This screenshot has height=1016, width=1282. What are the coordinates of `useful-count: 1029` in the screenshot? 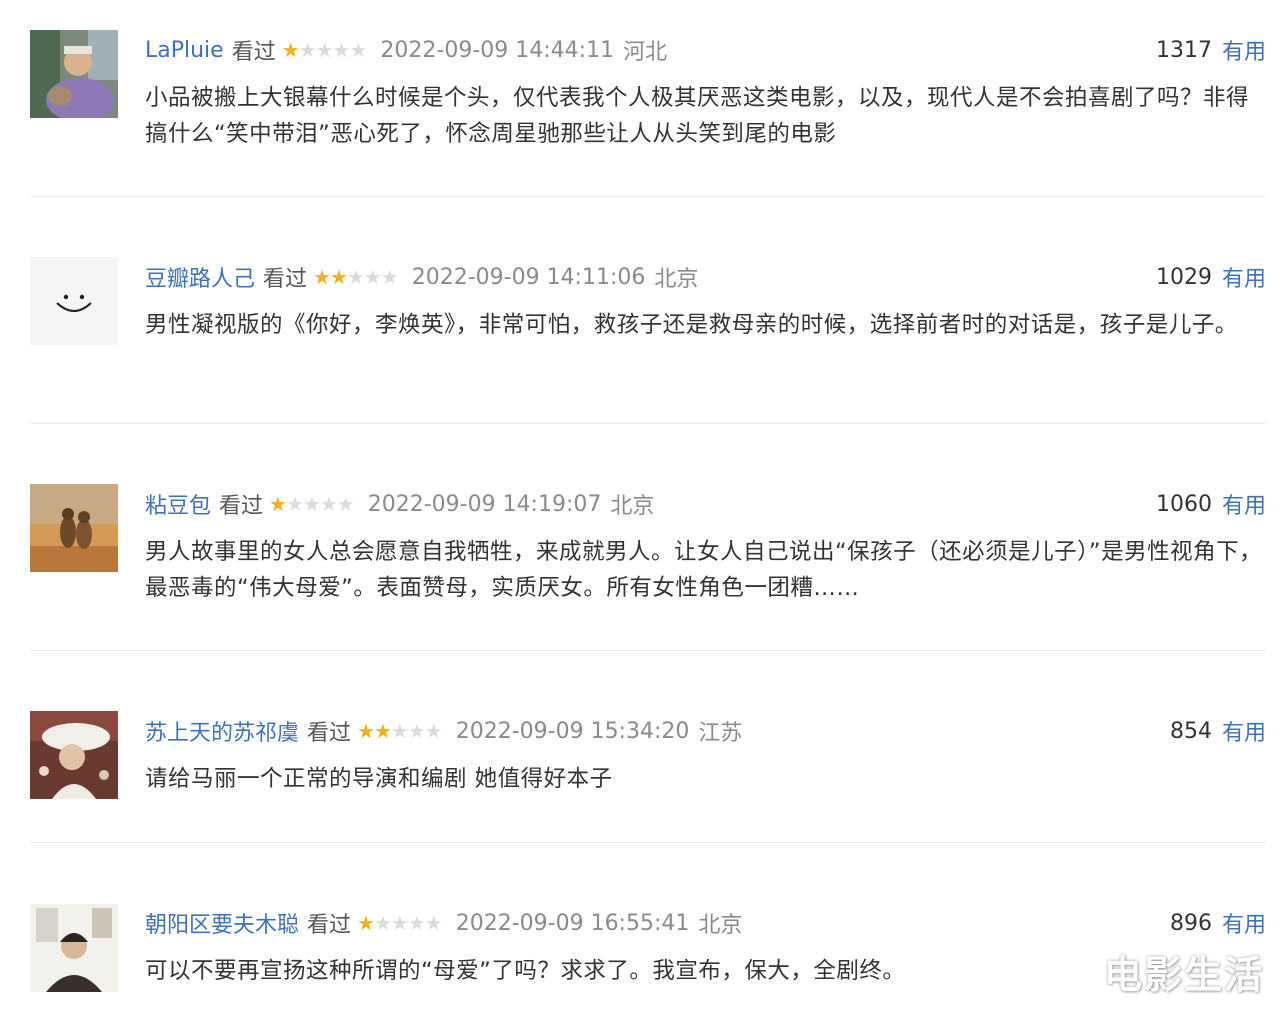 It's located at (1183, 277).